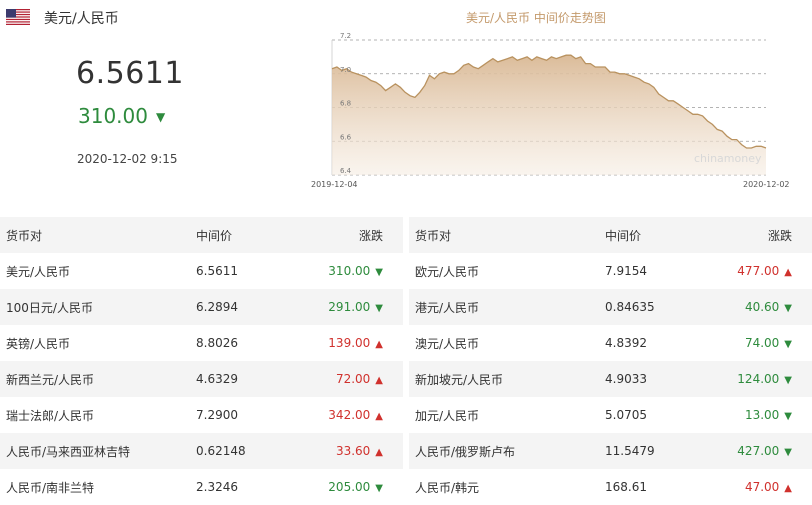 This screenshot has width=812, height=505. Describe the element at coordinates (217, 487) in the screenshot. I see `mid-cell: 2.3246` at that location.